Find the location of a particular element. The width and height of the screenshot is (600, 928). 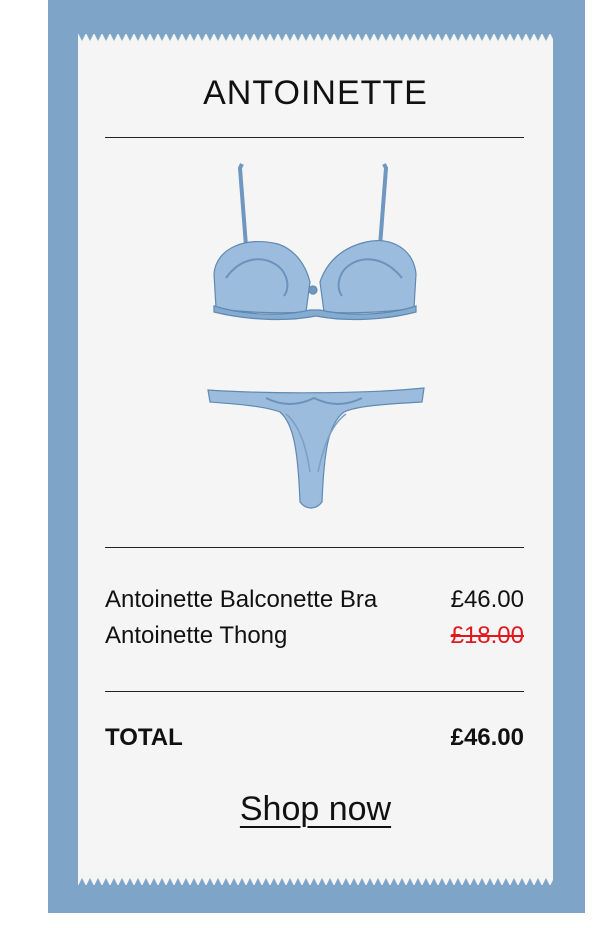

bra-illustration is located at coordinates (315, 242).